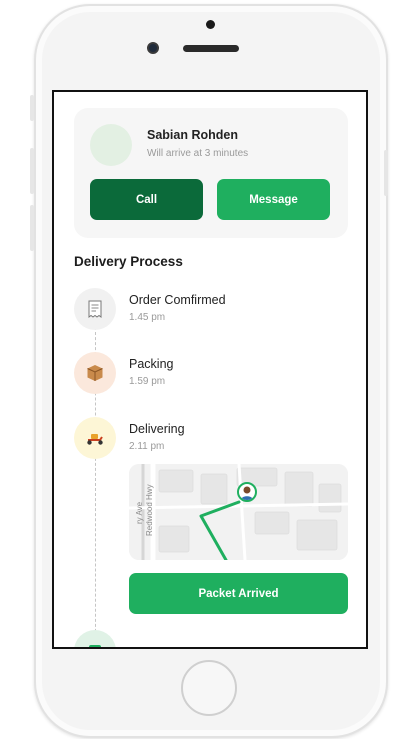  Describe the element at coordinates (95, 438) in the screenshot. I see `scooter-icon` at that location.